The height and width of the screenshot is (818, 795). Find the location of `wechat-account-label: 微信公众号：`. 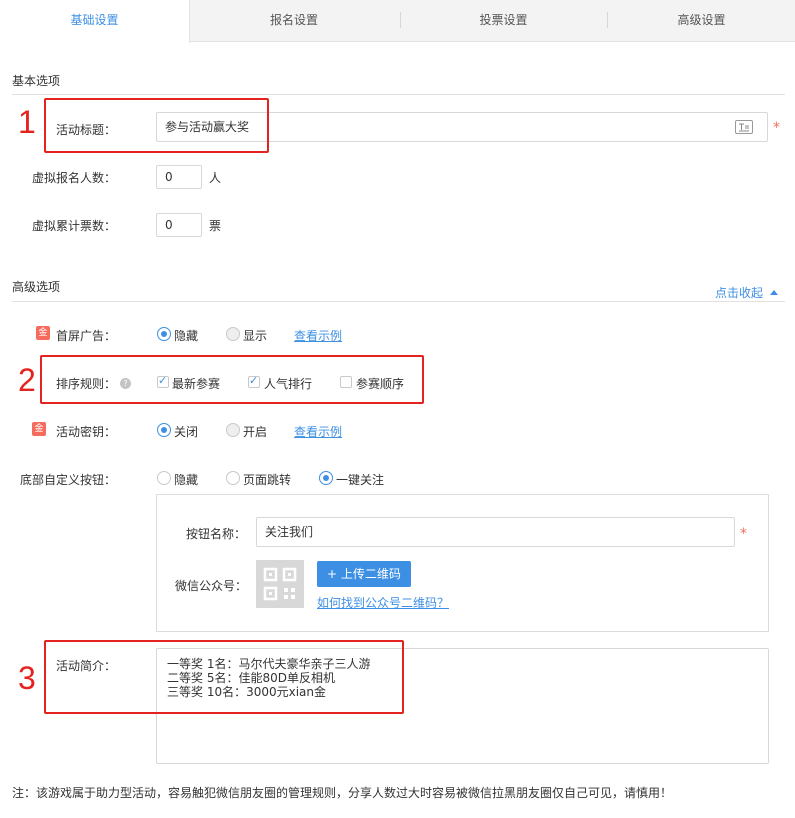

wechat-account-label: 微信公众号： is located at coordinates (211, 586).